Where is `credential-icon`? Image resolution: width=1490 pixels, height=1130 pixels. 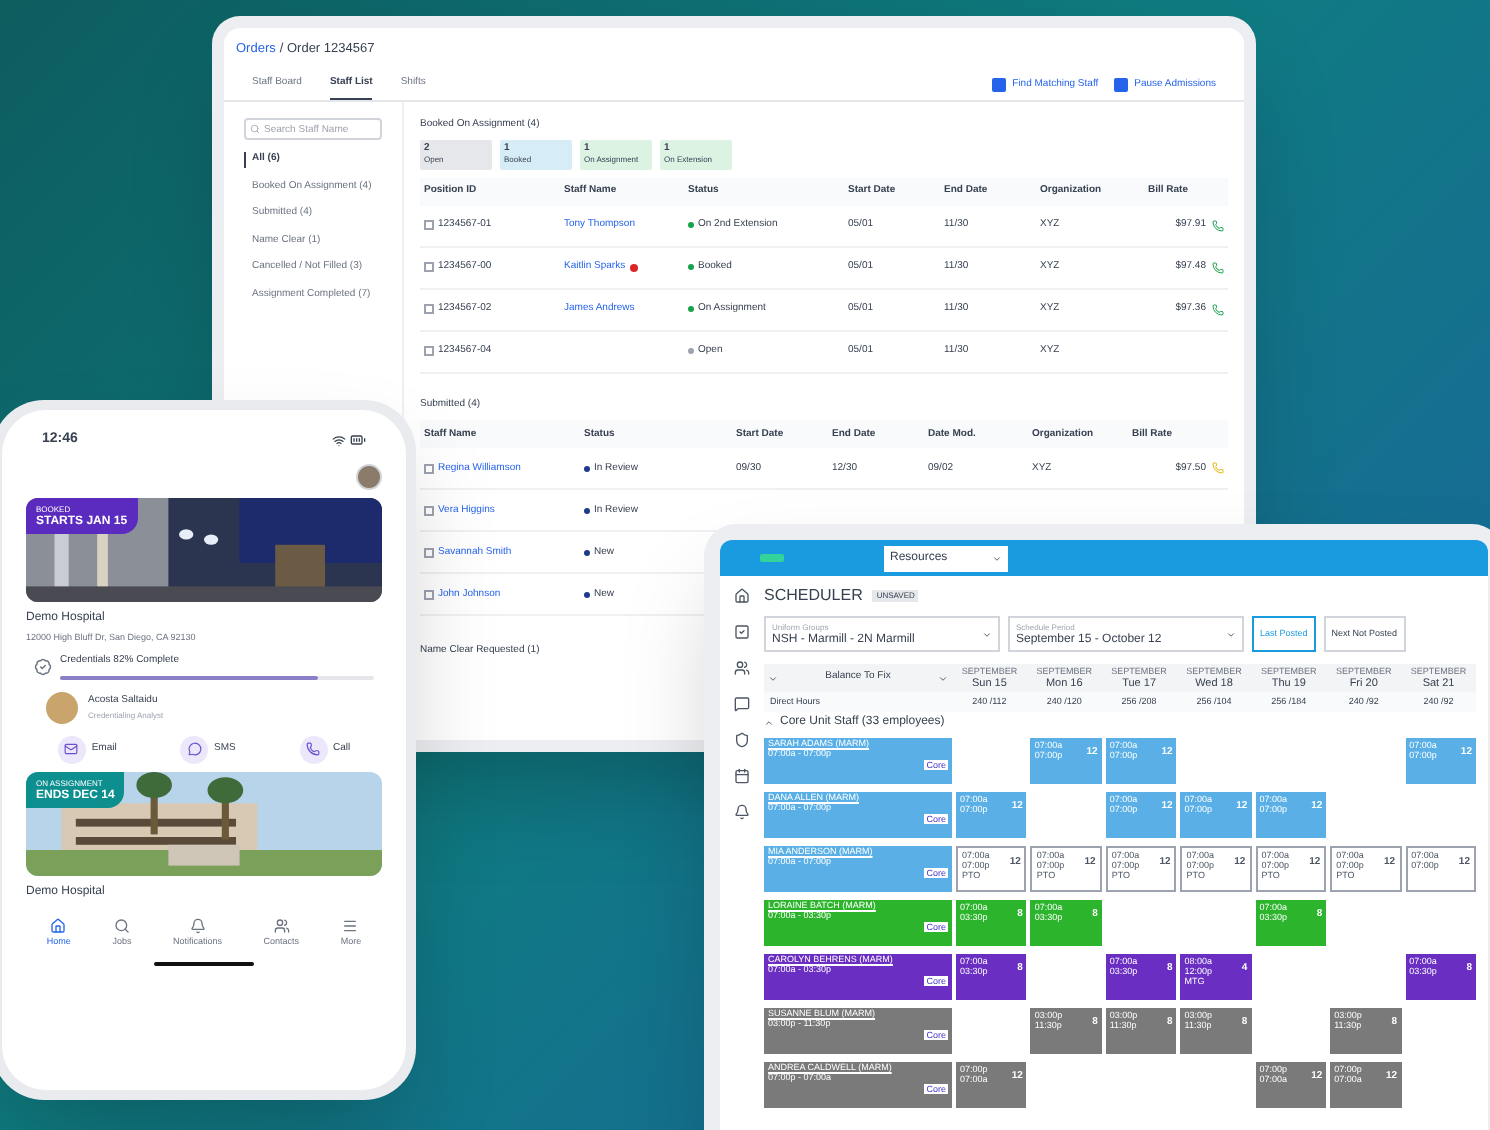 credential-icon is located at coordinates (43, 667).